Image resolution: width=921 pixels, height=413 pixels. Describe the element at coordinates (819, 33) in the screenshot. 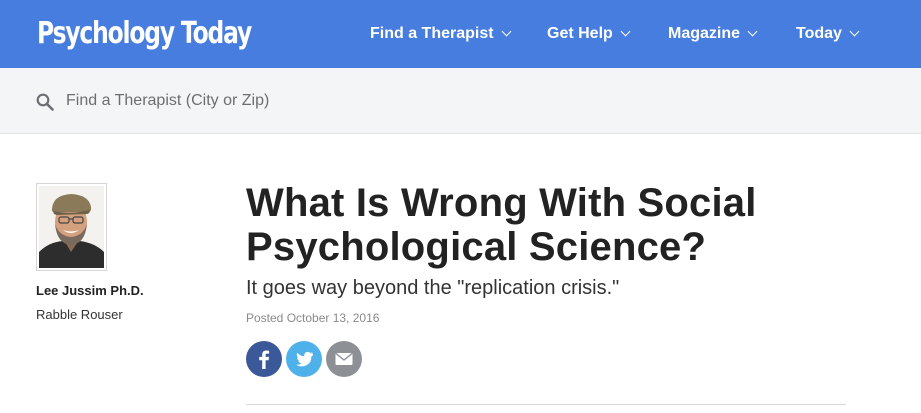

I see `nav-item-label: Today` at that location.